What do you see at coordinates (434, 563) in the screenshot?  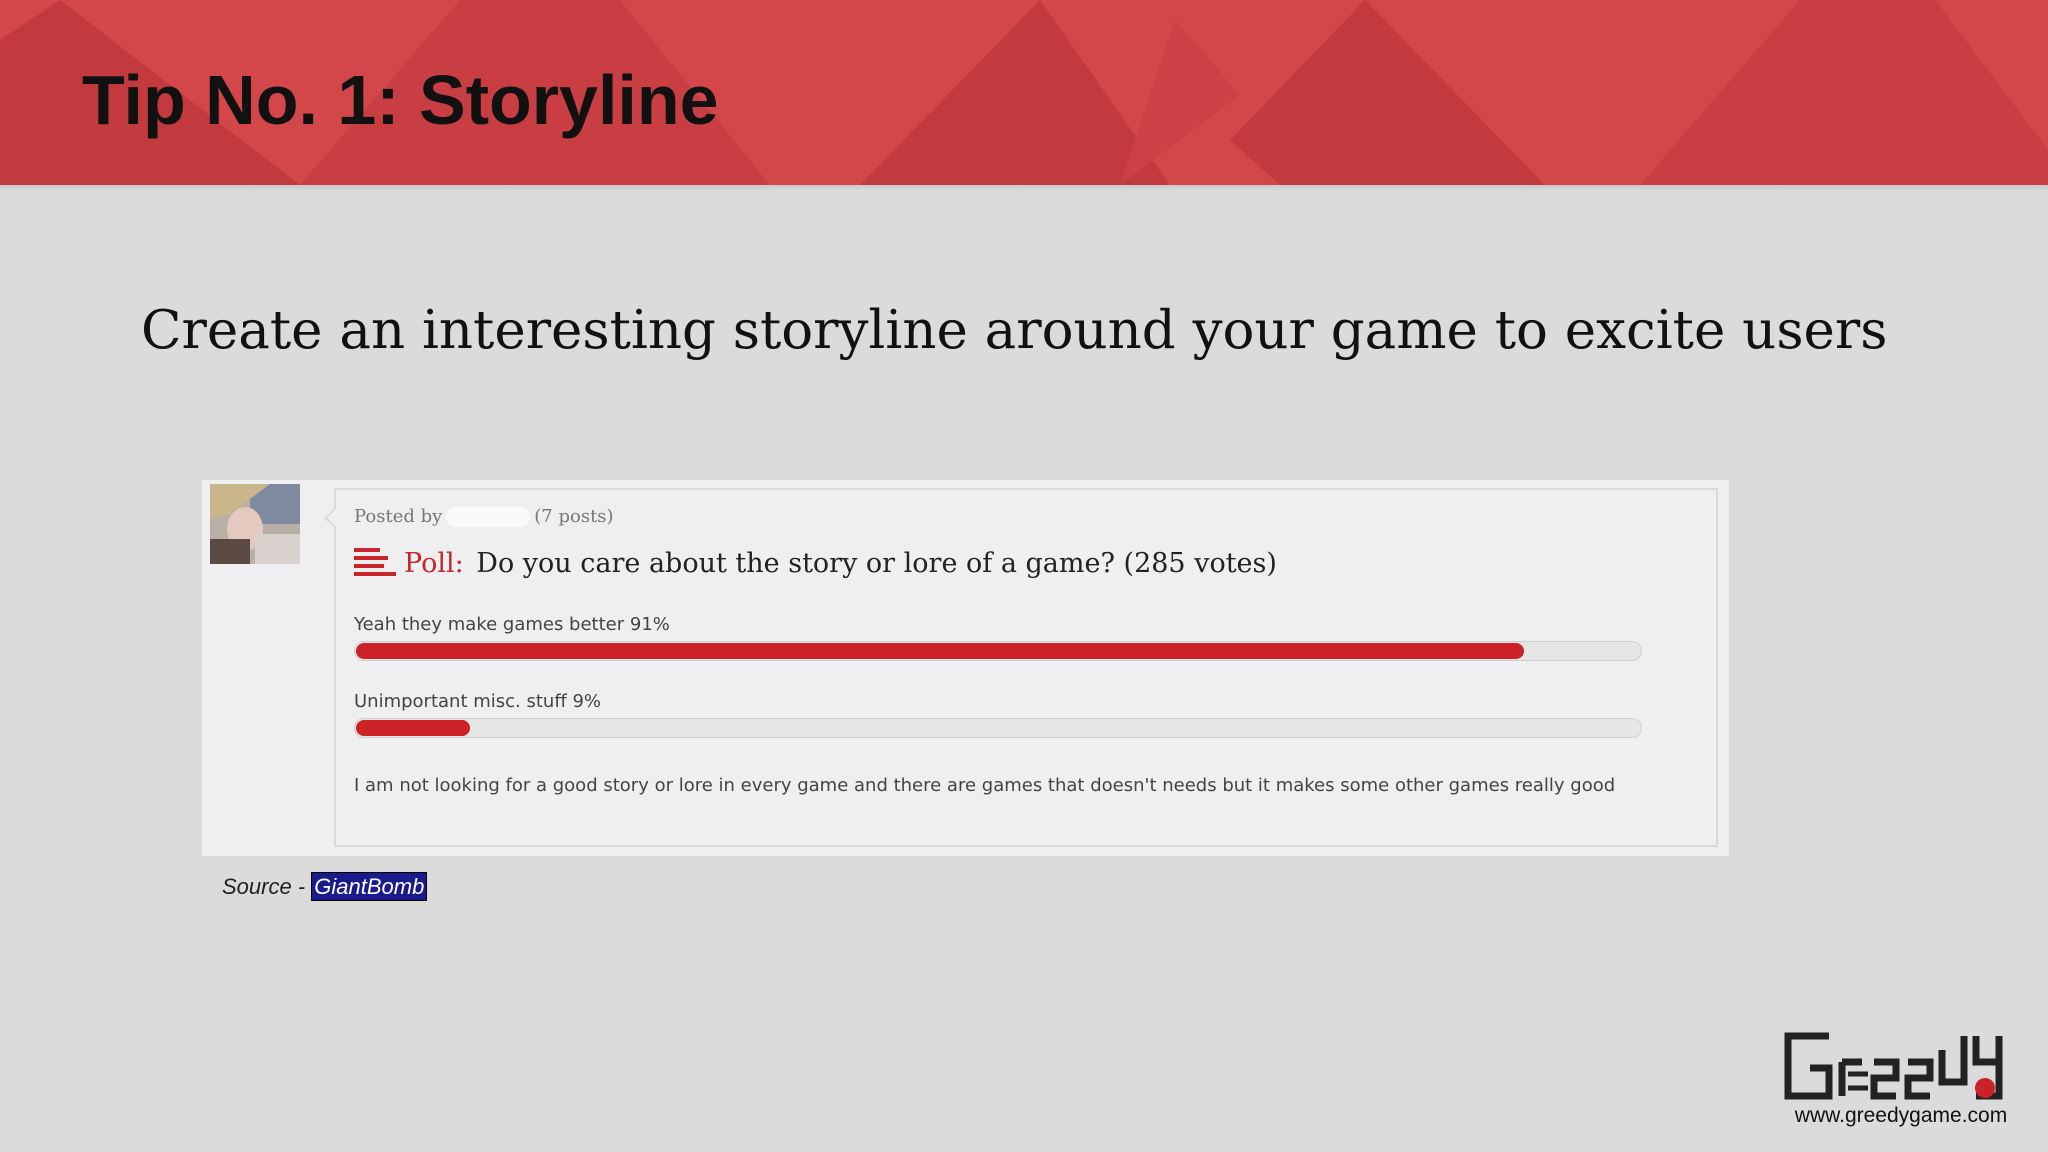 I see `poll-label: Poll:` at bounding box center [434, 563].